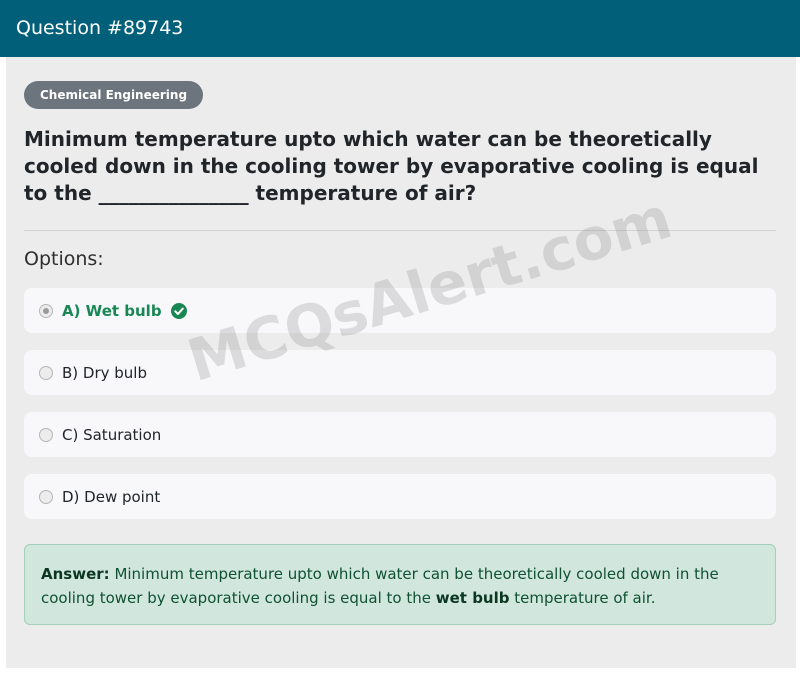  Describe the element at coordinates (400, 496) in the screenshot. I see `option-d: D) Dew point` at that location.